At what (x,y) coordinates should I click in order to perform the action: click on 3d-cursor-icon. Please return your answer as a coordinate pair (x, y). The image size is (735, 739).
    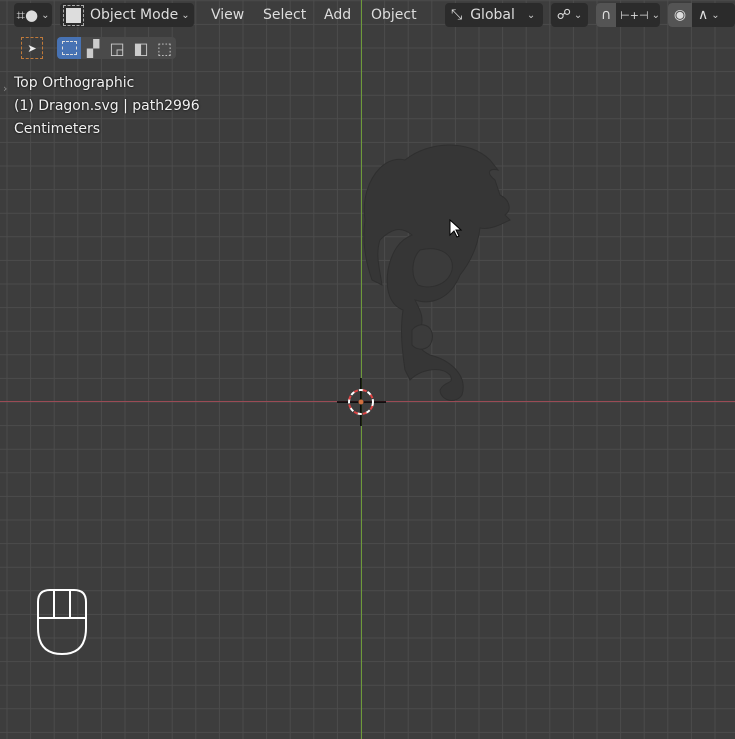
    Looking at the image, I should click on (361, 402).